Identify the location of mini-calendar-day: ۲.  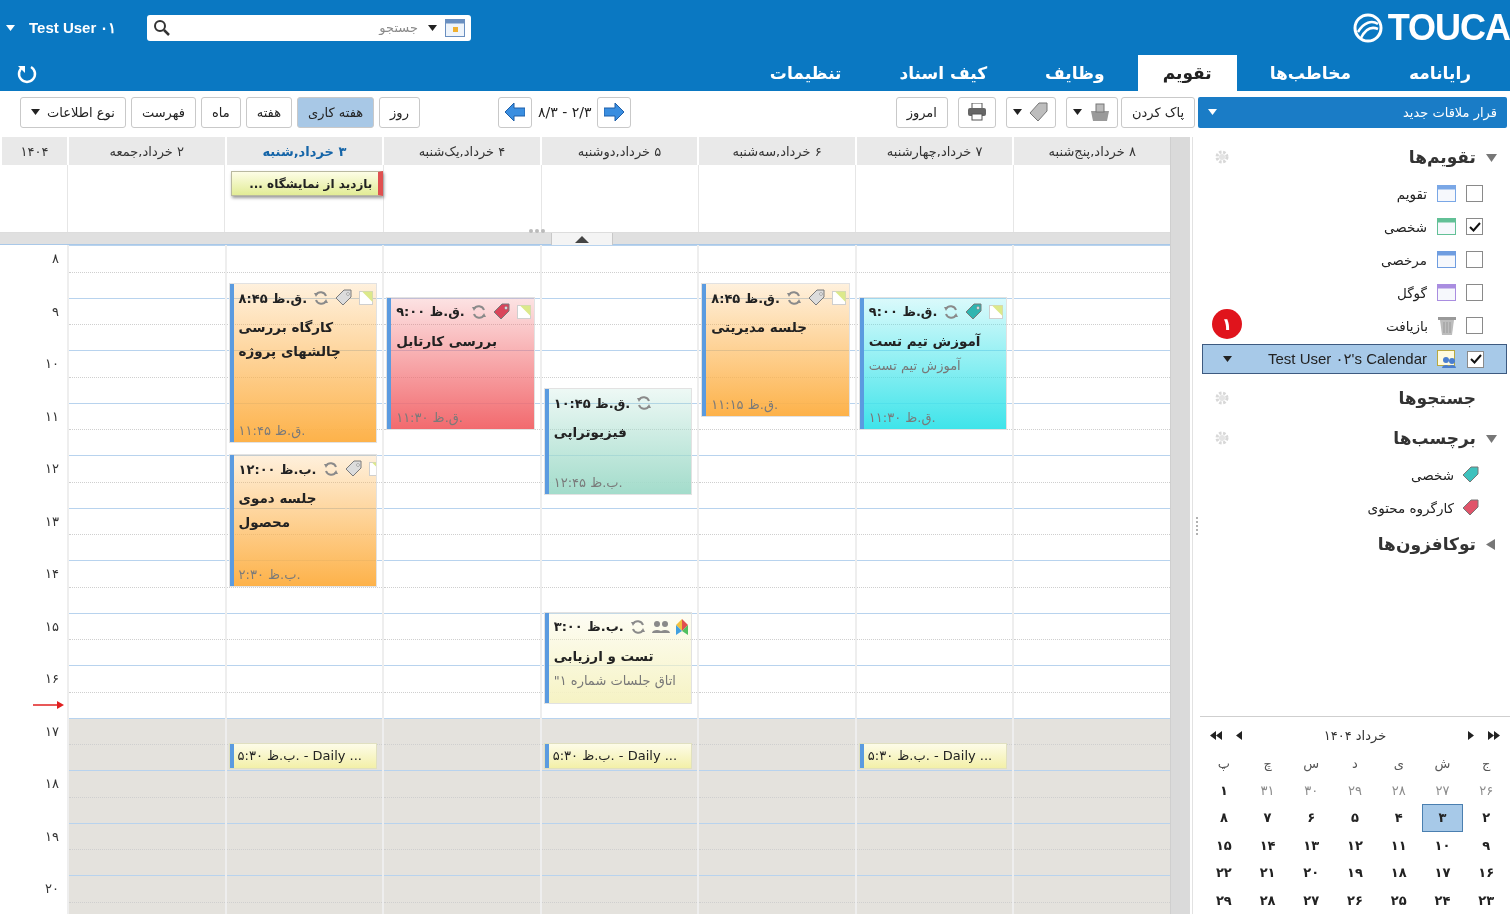
(1486, 818).